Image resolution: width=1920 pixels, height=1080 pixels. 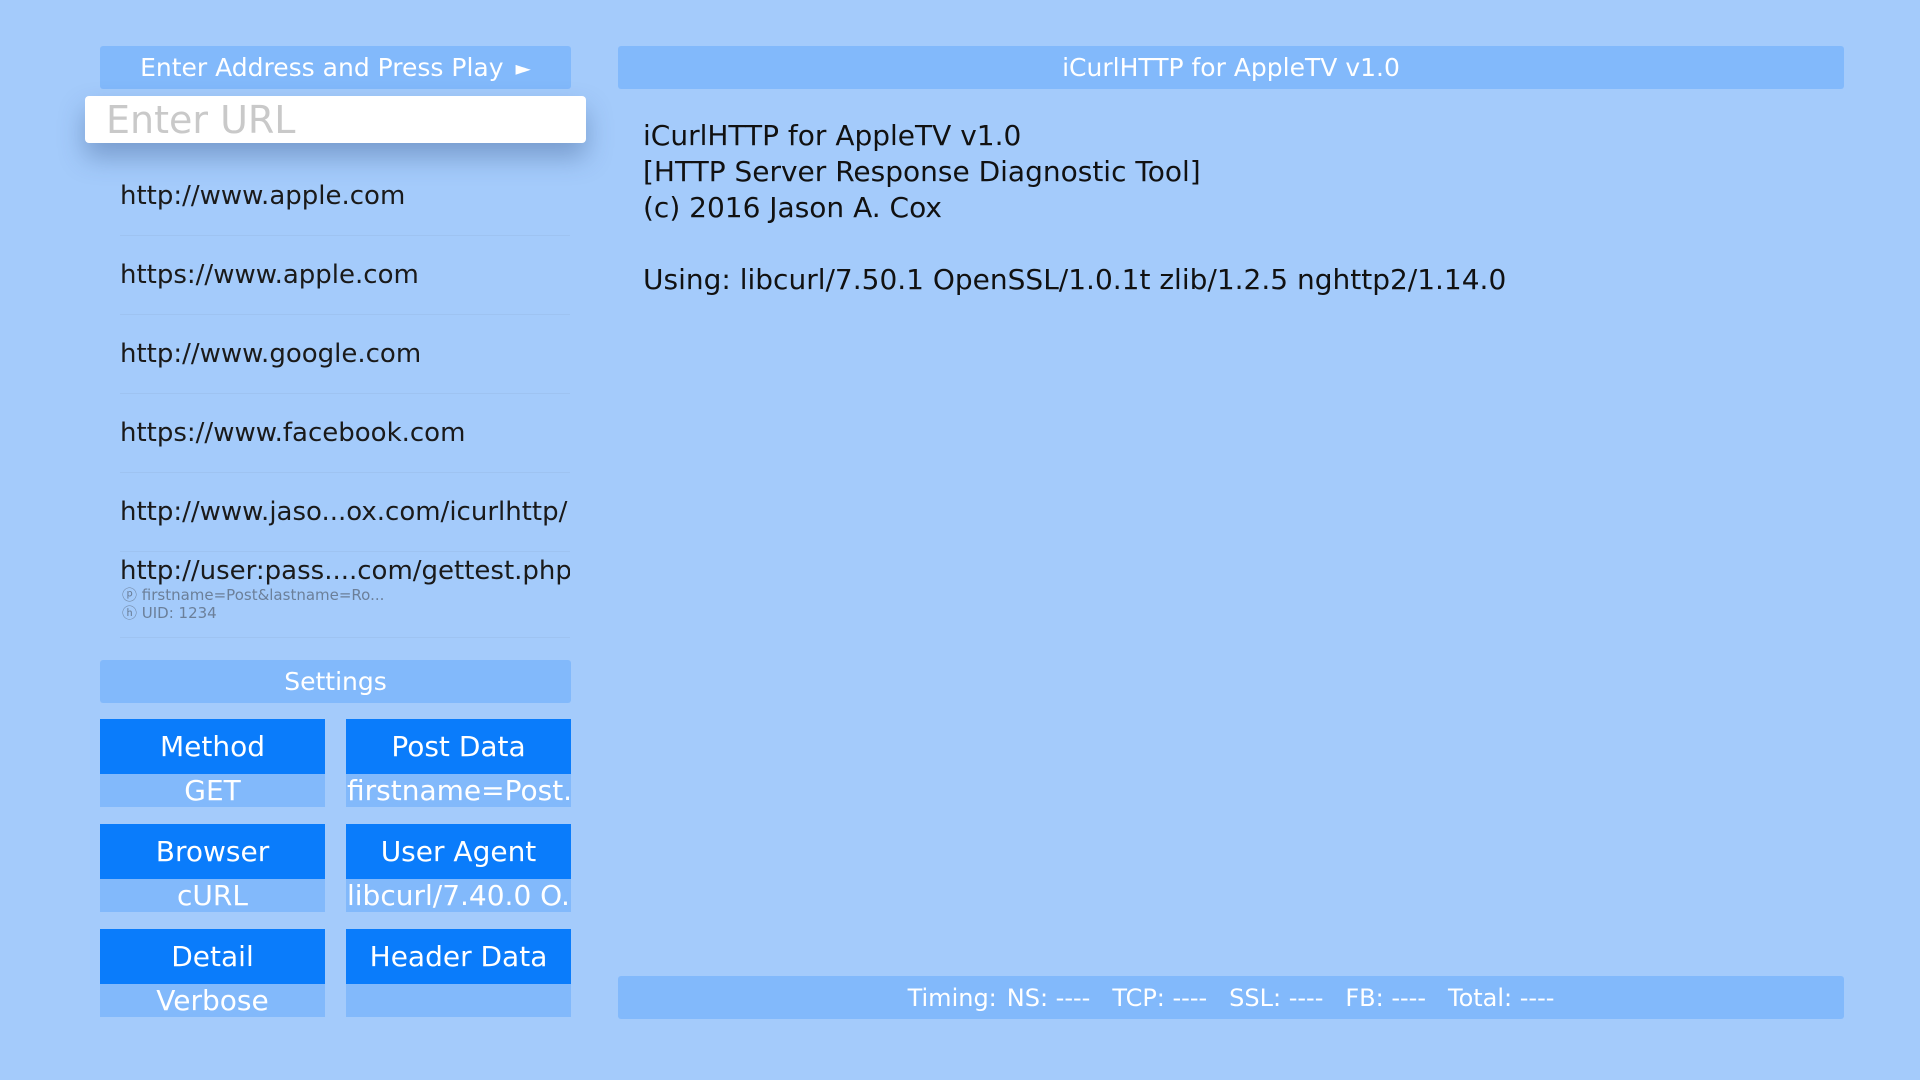 What do you see at coordinates (1160, 997) in the screenshot?
I see `timing-tcp: TCP: ----` at bounding box center [1160, 997].